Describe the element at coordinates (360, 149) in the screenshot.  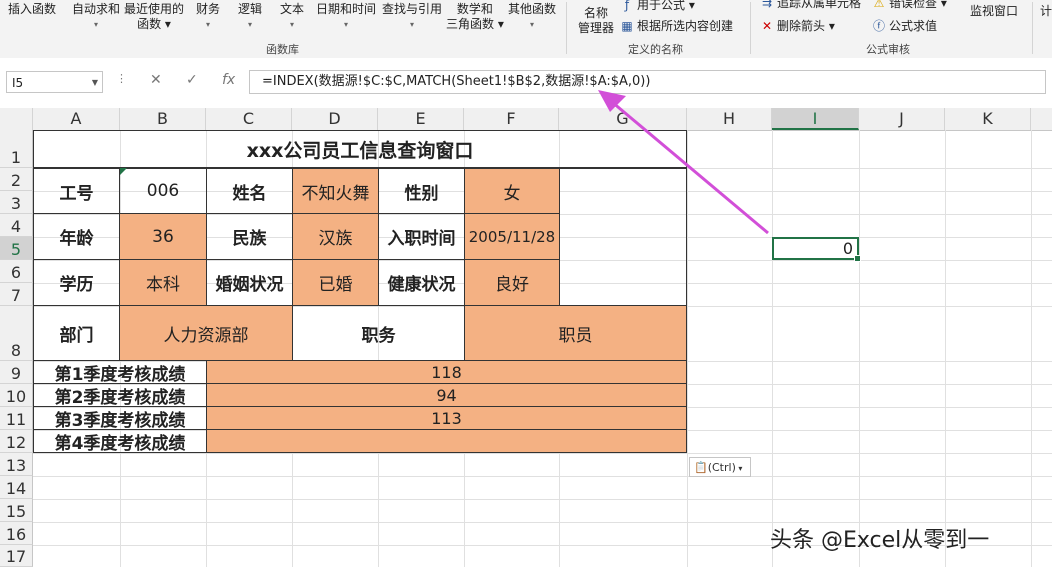
I see `form-title: xxx公司员工信息查询窗口` at that location.